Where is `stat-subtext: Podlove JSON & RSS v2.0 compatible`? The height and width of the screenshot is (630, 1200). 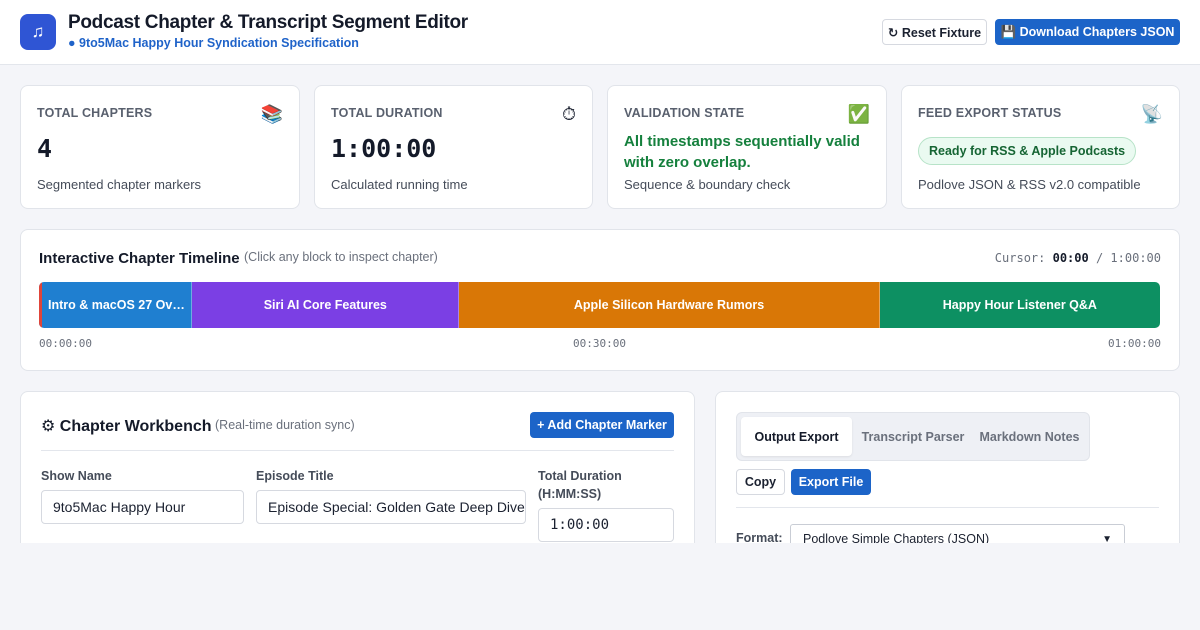 stat-subtext: Podlove JSON & RSS v2.0 compatible is located at coordinates (1029, 184).